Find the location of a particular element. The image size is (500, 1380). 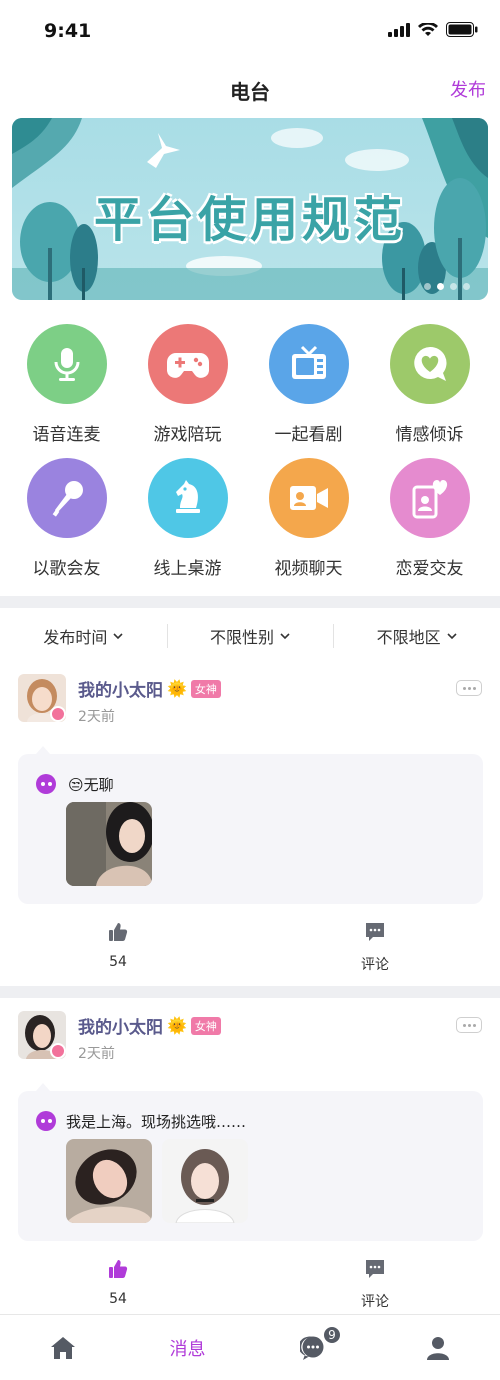

category-board-game: 线上桌游 is located at coordinates (187, 518).